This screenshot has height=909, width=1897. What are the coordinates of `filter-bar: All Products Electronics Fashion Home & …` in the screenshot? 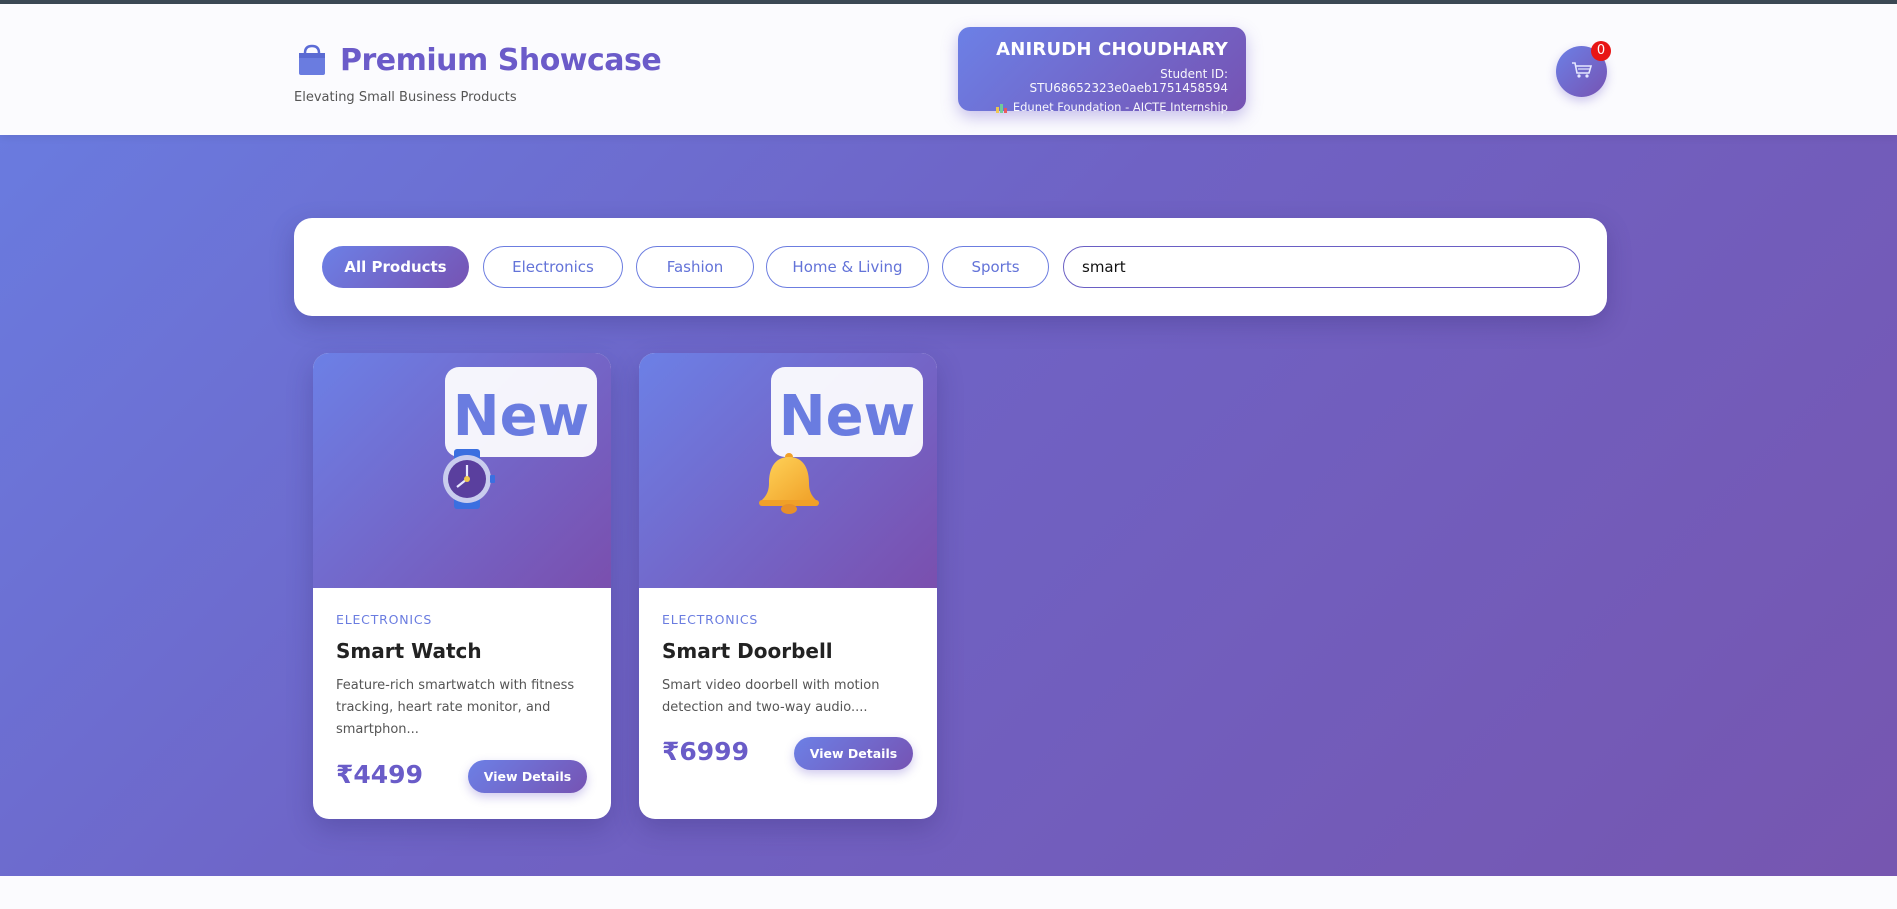 It's located at (950, 267).